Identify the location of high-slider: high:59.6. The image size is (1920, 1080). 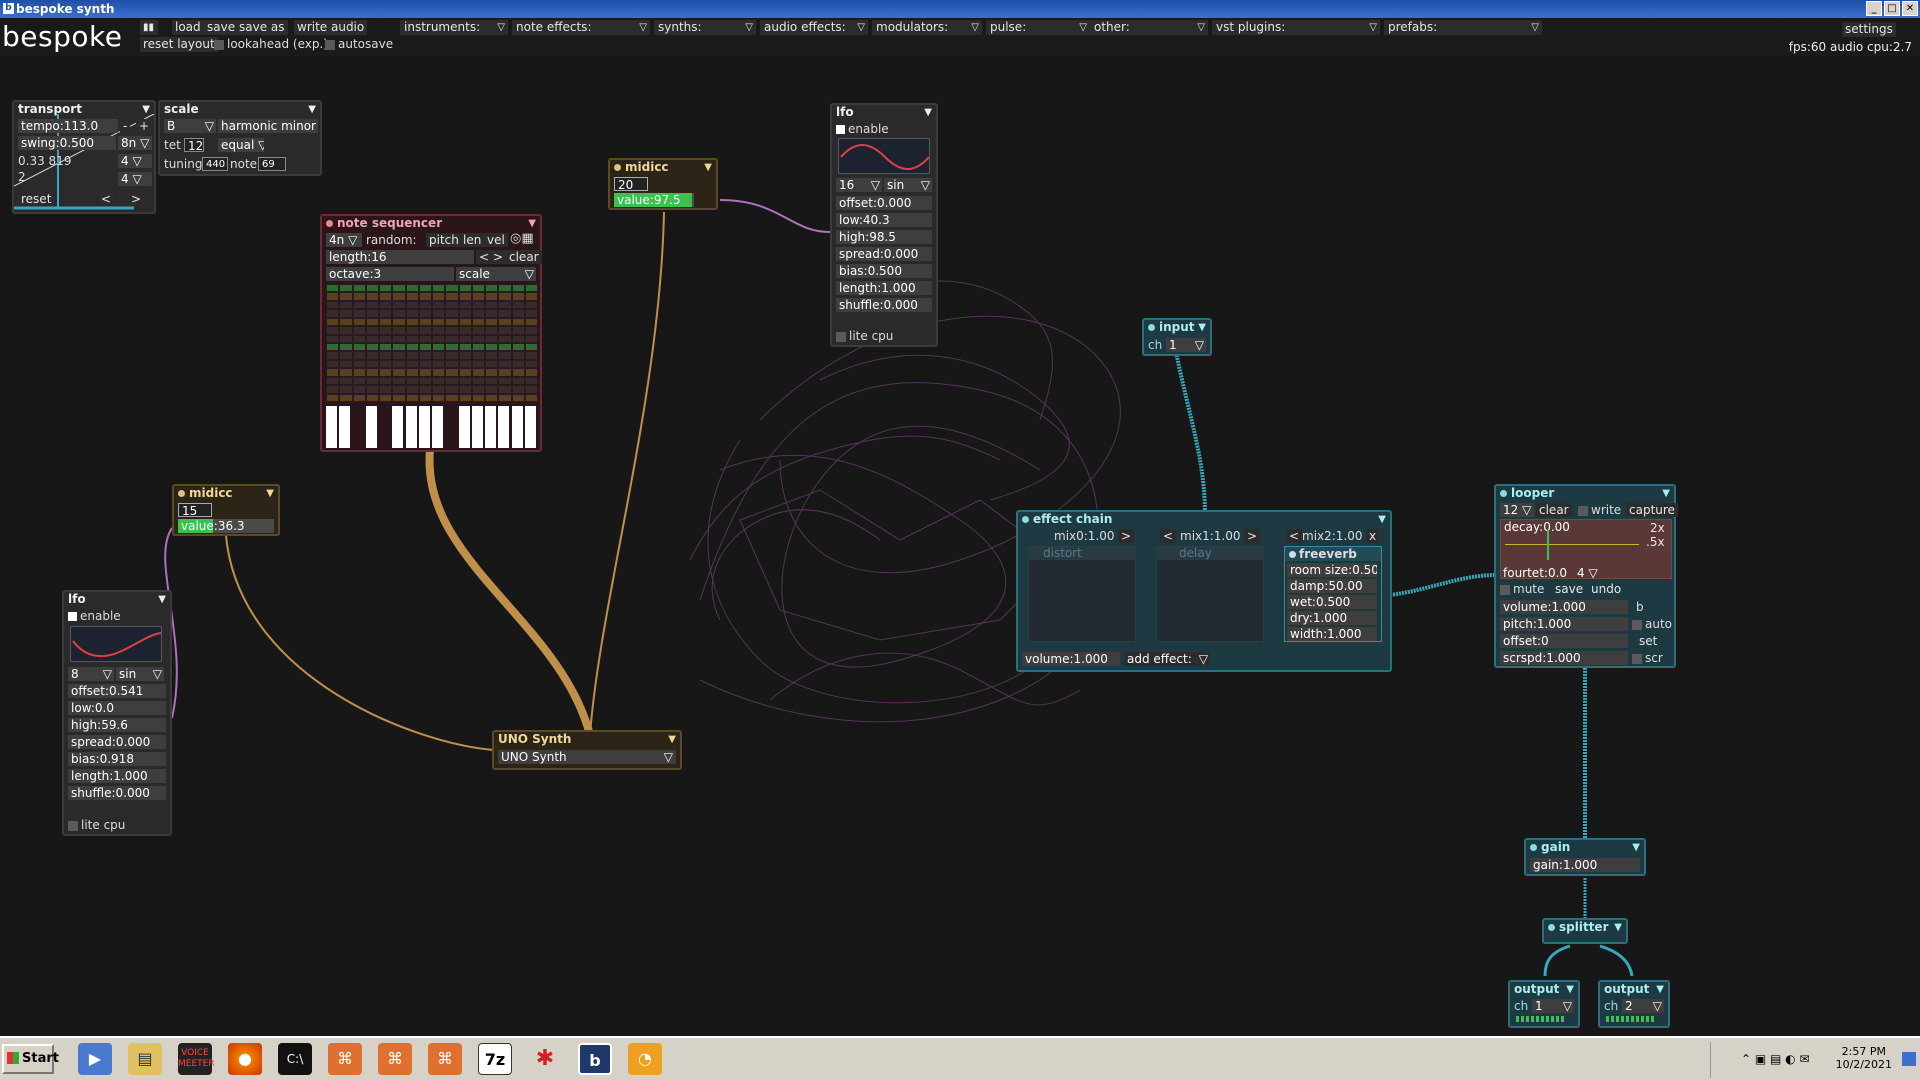
(117, 725).